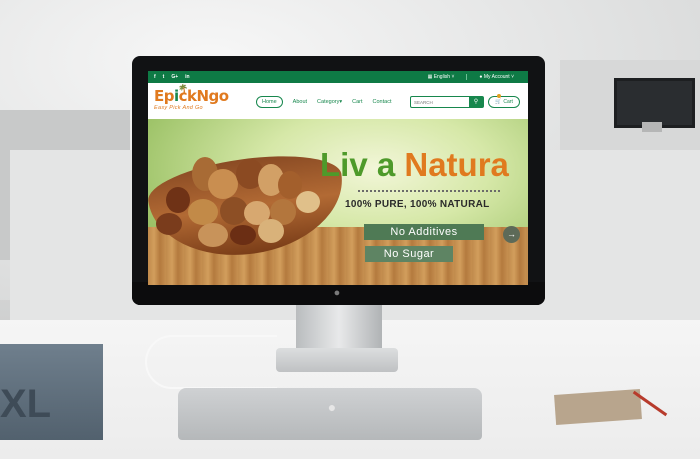 This screenshot has height=459, width=700. Describe the element at coordinates (337, 360) in the screenshot. I see `monitor-stand-foot` at that location.